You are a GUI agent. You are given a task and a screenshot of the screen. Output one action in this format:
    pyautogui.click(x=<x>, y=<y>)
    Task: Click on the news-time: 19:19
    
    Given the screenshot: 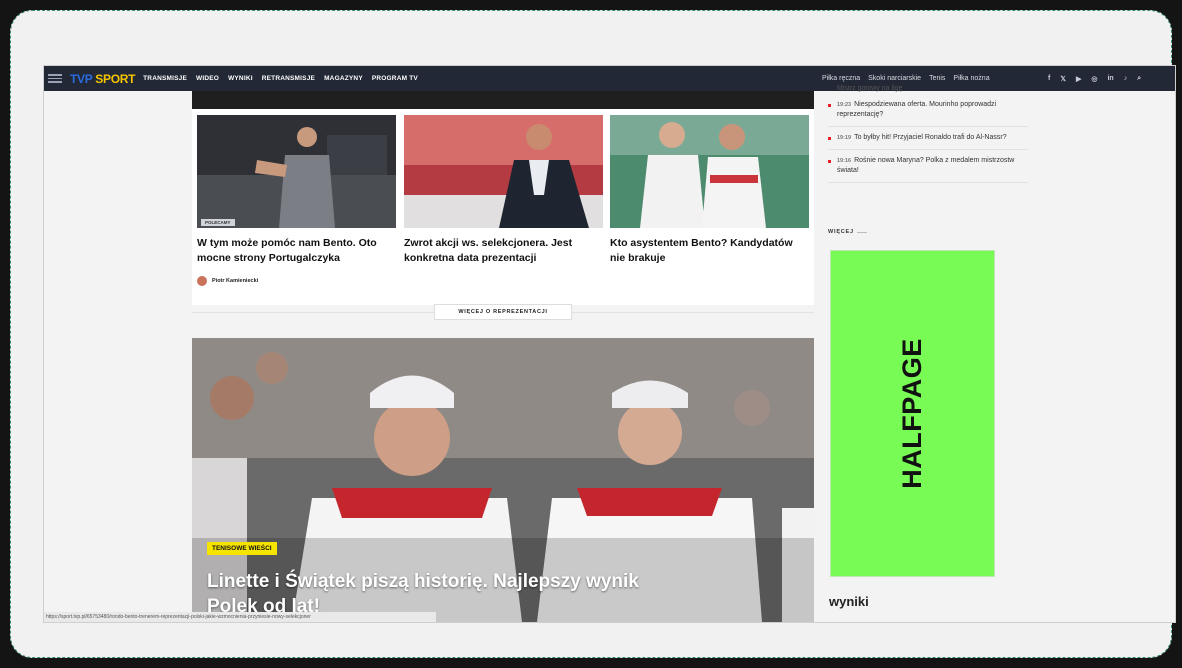 What is the action you would take?
    pyautogui.click(x=844, y=138)
    